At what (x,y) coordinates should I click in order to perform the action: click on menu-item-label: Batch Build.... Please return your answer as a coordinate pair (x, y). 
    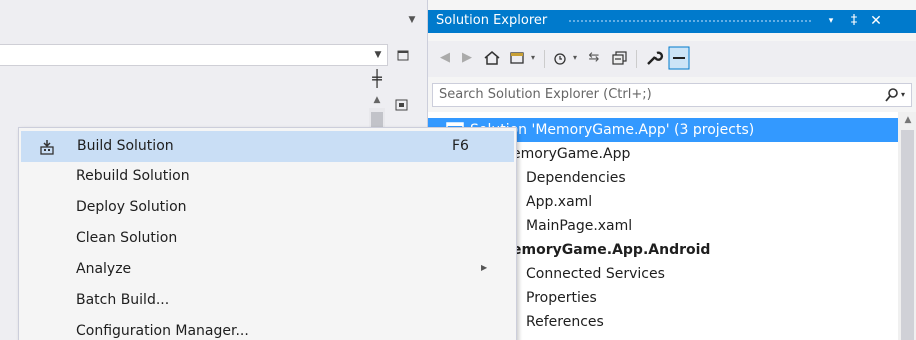
    Looking at the image, I should click on (123, 300).